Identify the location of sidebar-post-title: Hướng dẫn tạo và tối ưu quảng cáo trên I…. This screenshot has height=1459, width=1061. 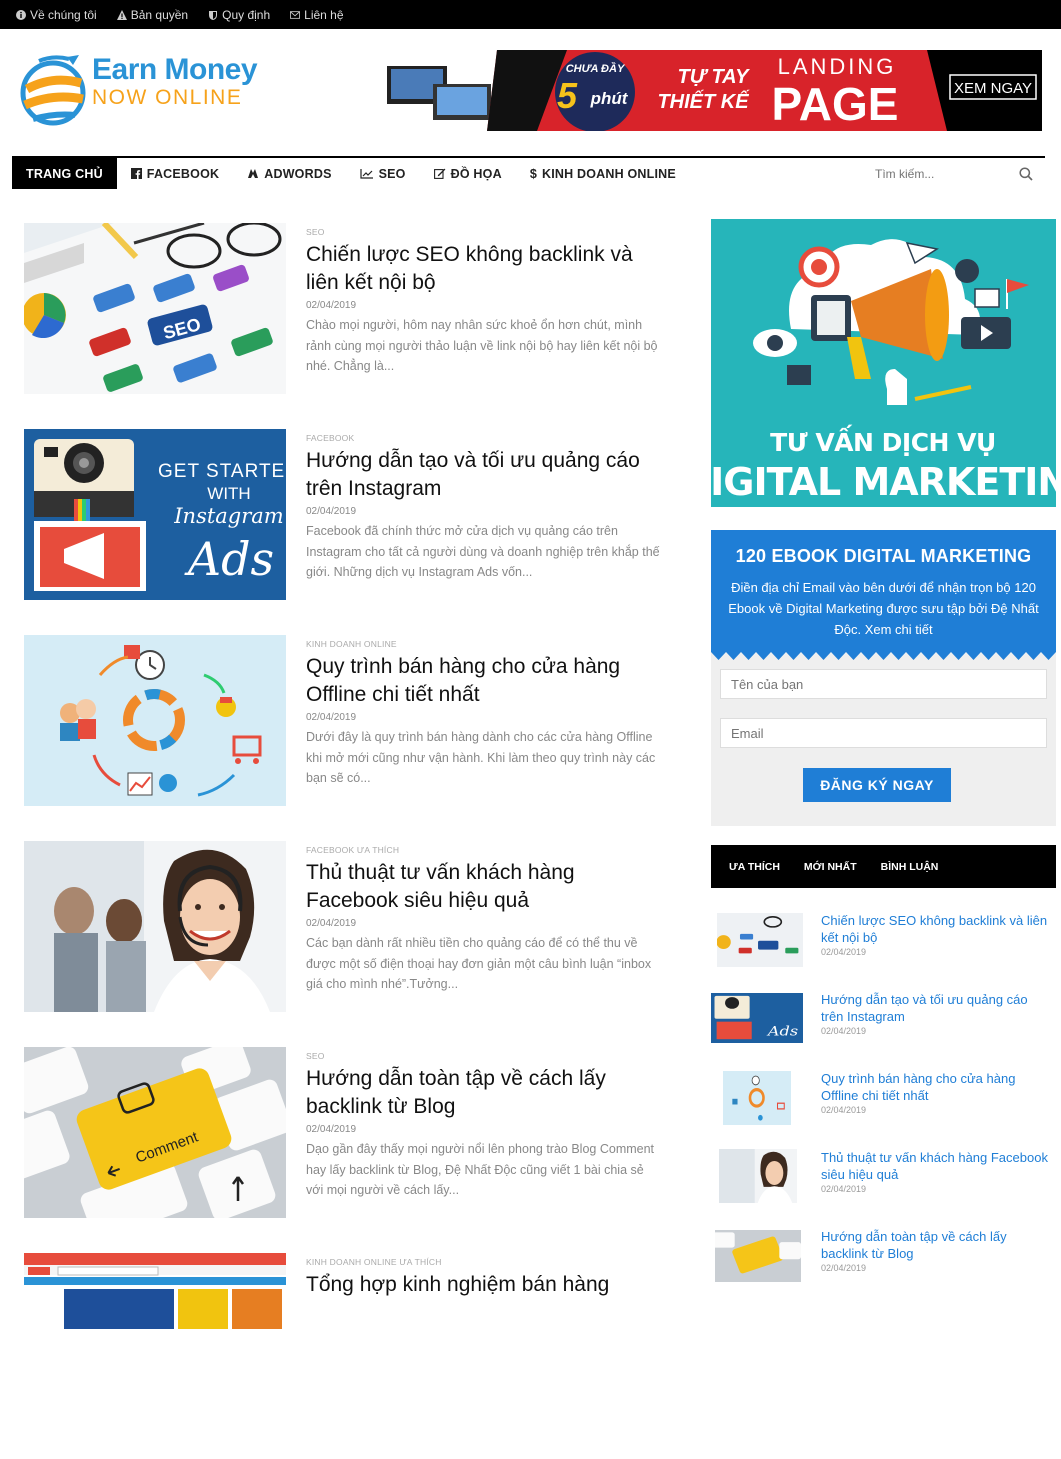
(936, 1008).